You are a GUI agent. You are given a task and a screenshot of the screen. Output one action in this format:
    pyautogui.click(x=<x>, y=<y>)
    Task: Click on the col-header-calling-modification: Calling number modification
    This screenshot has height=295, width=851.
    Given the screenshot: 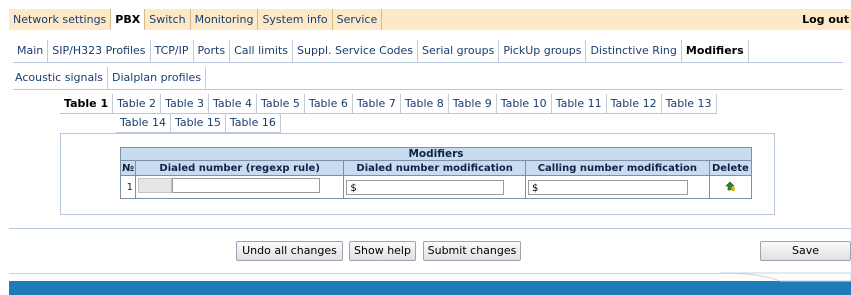 What is the action you would take?
    pyautogui.click(x=617, y=168)
    